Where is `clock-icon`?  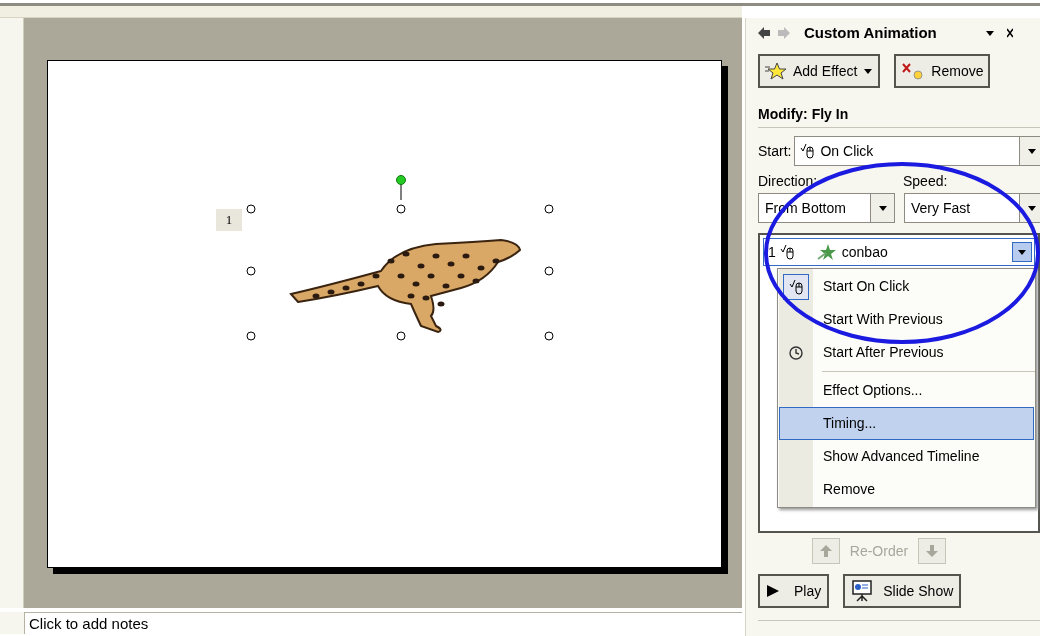
clock-icon is located at coordinates (796, 352).